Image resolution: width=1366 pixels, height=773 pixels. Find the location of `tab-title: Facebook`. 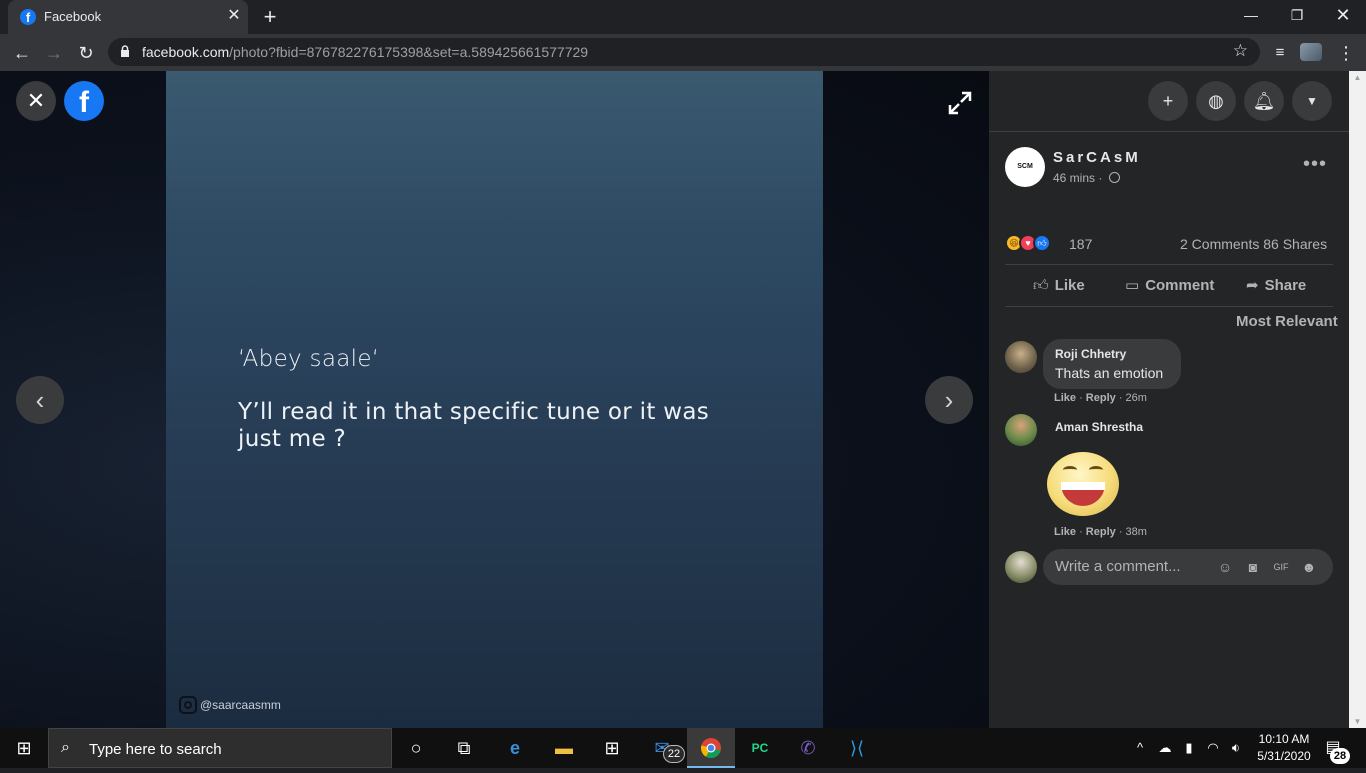

tab-title: Facebook is located at coordinates (73, 16).